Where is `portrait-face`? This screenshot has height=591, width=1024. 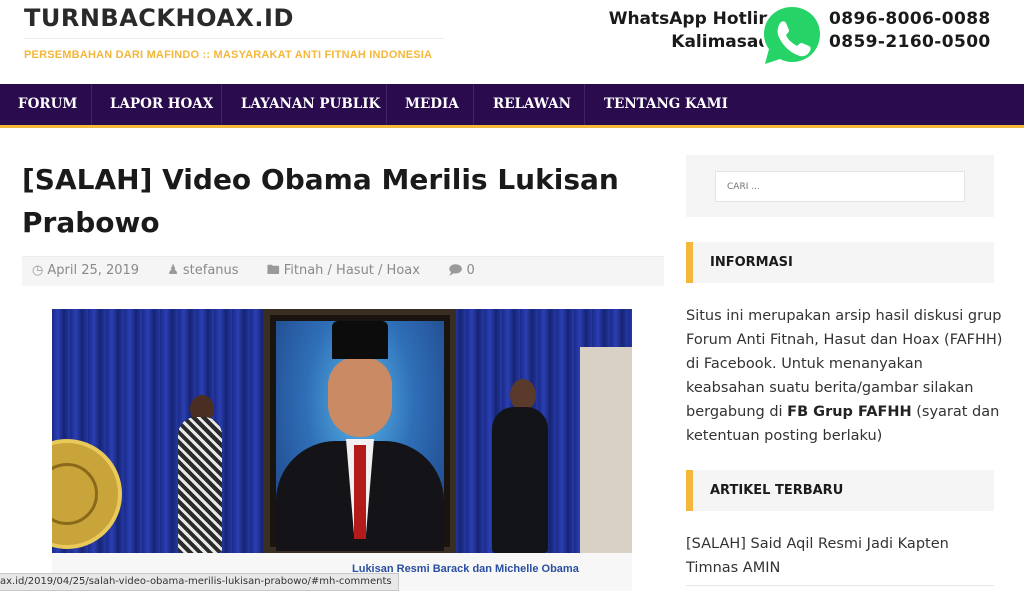
portrait-face is located at coordinates (360, 397).